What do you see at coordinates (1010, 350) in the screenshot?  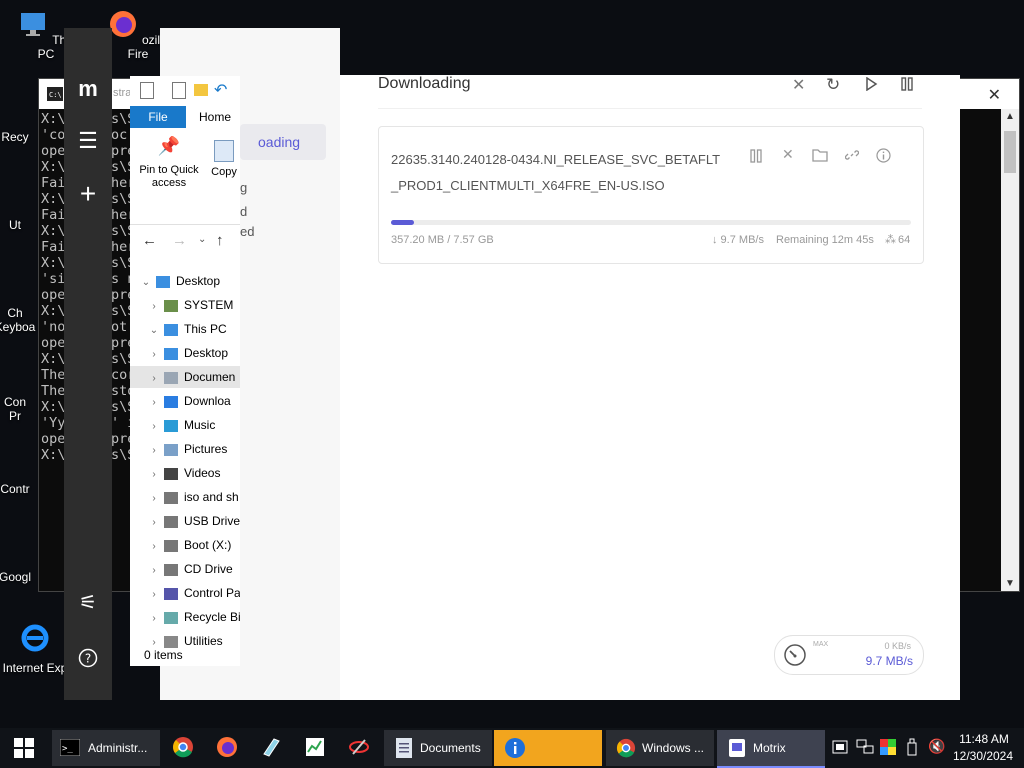 I see `cmd-scrollbar: ▲ ▼` at bounding box center [1010, 350].